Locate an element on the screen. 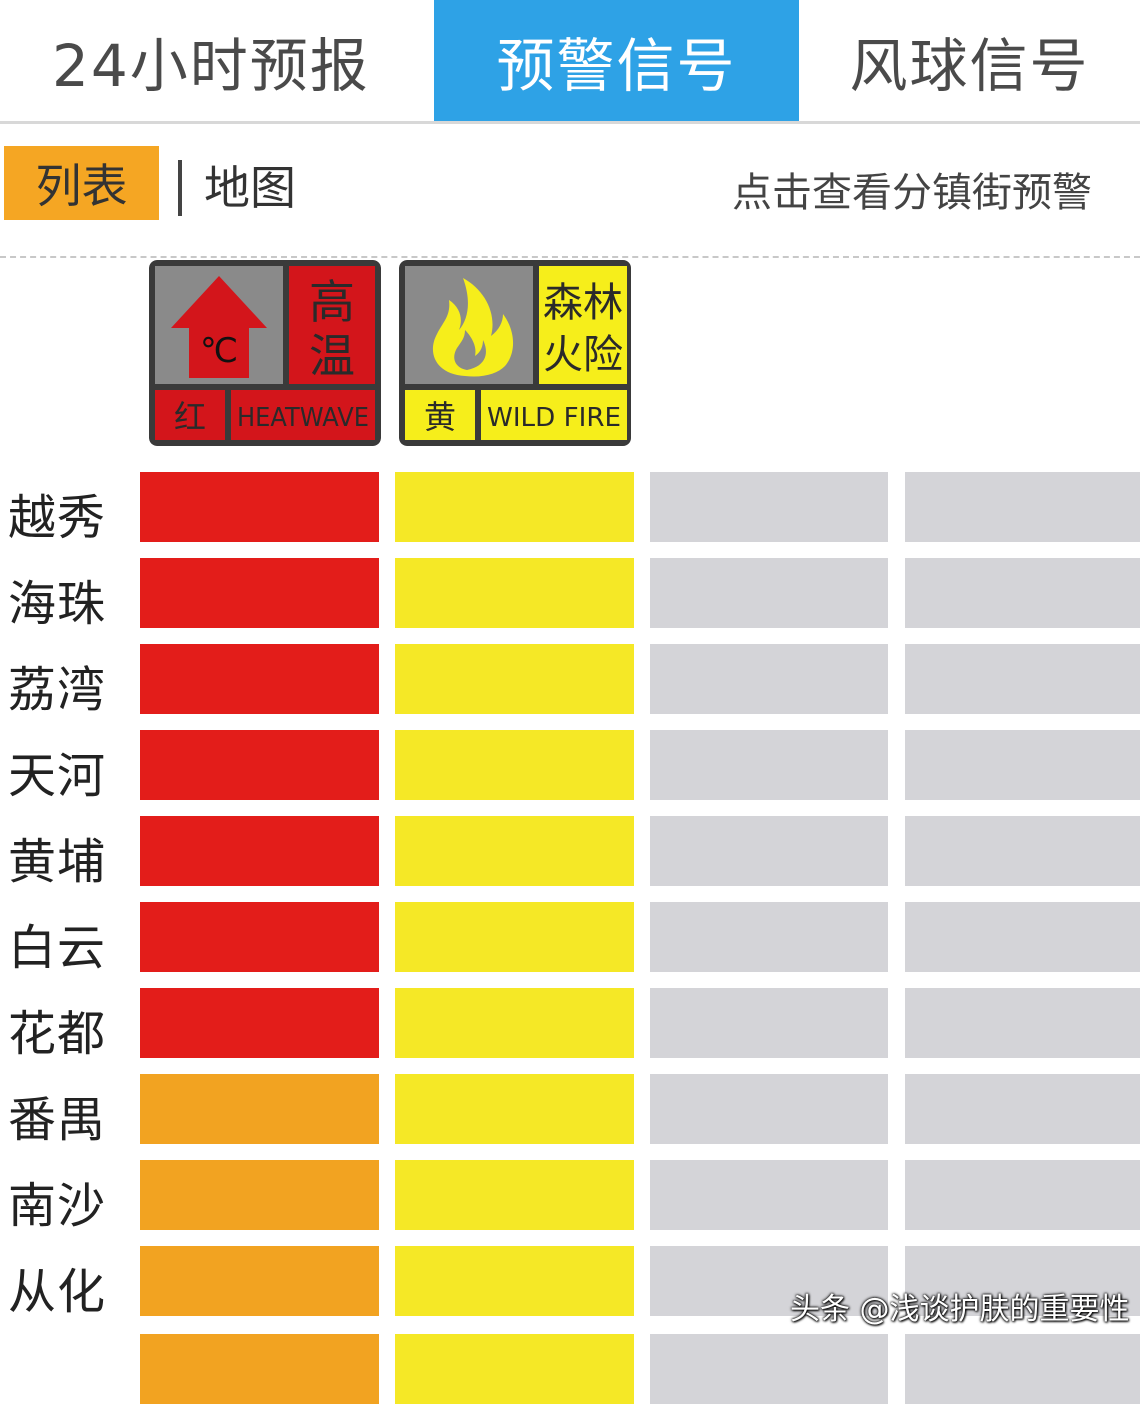  wildfire-name-2: 火险 is located at coordinates (583, 355).